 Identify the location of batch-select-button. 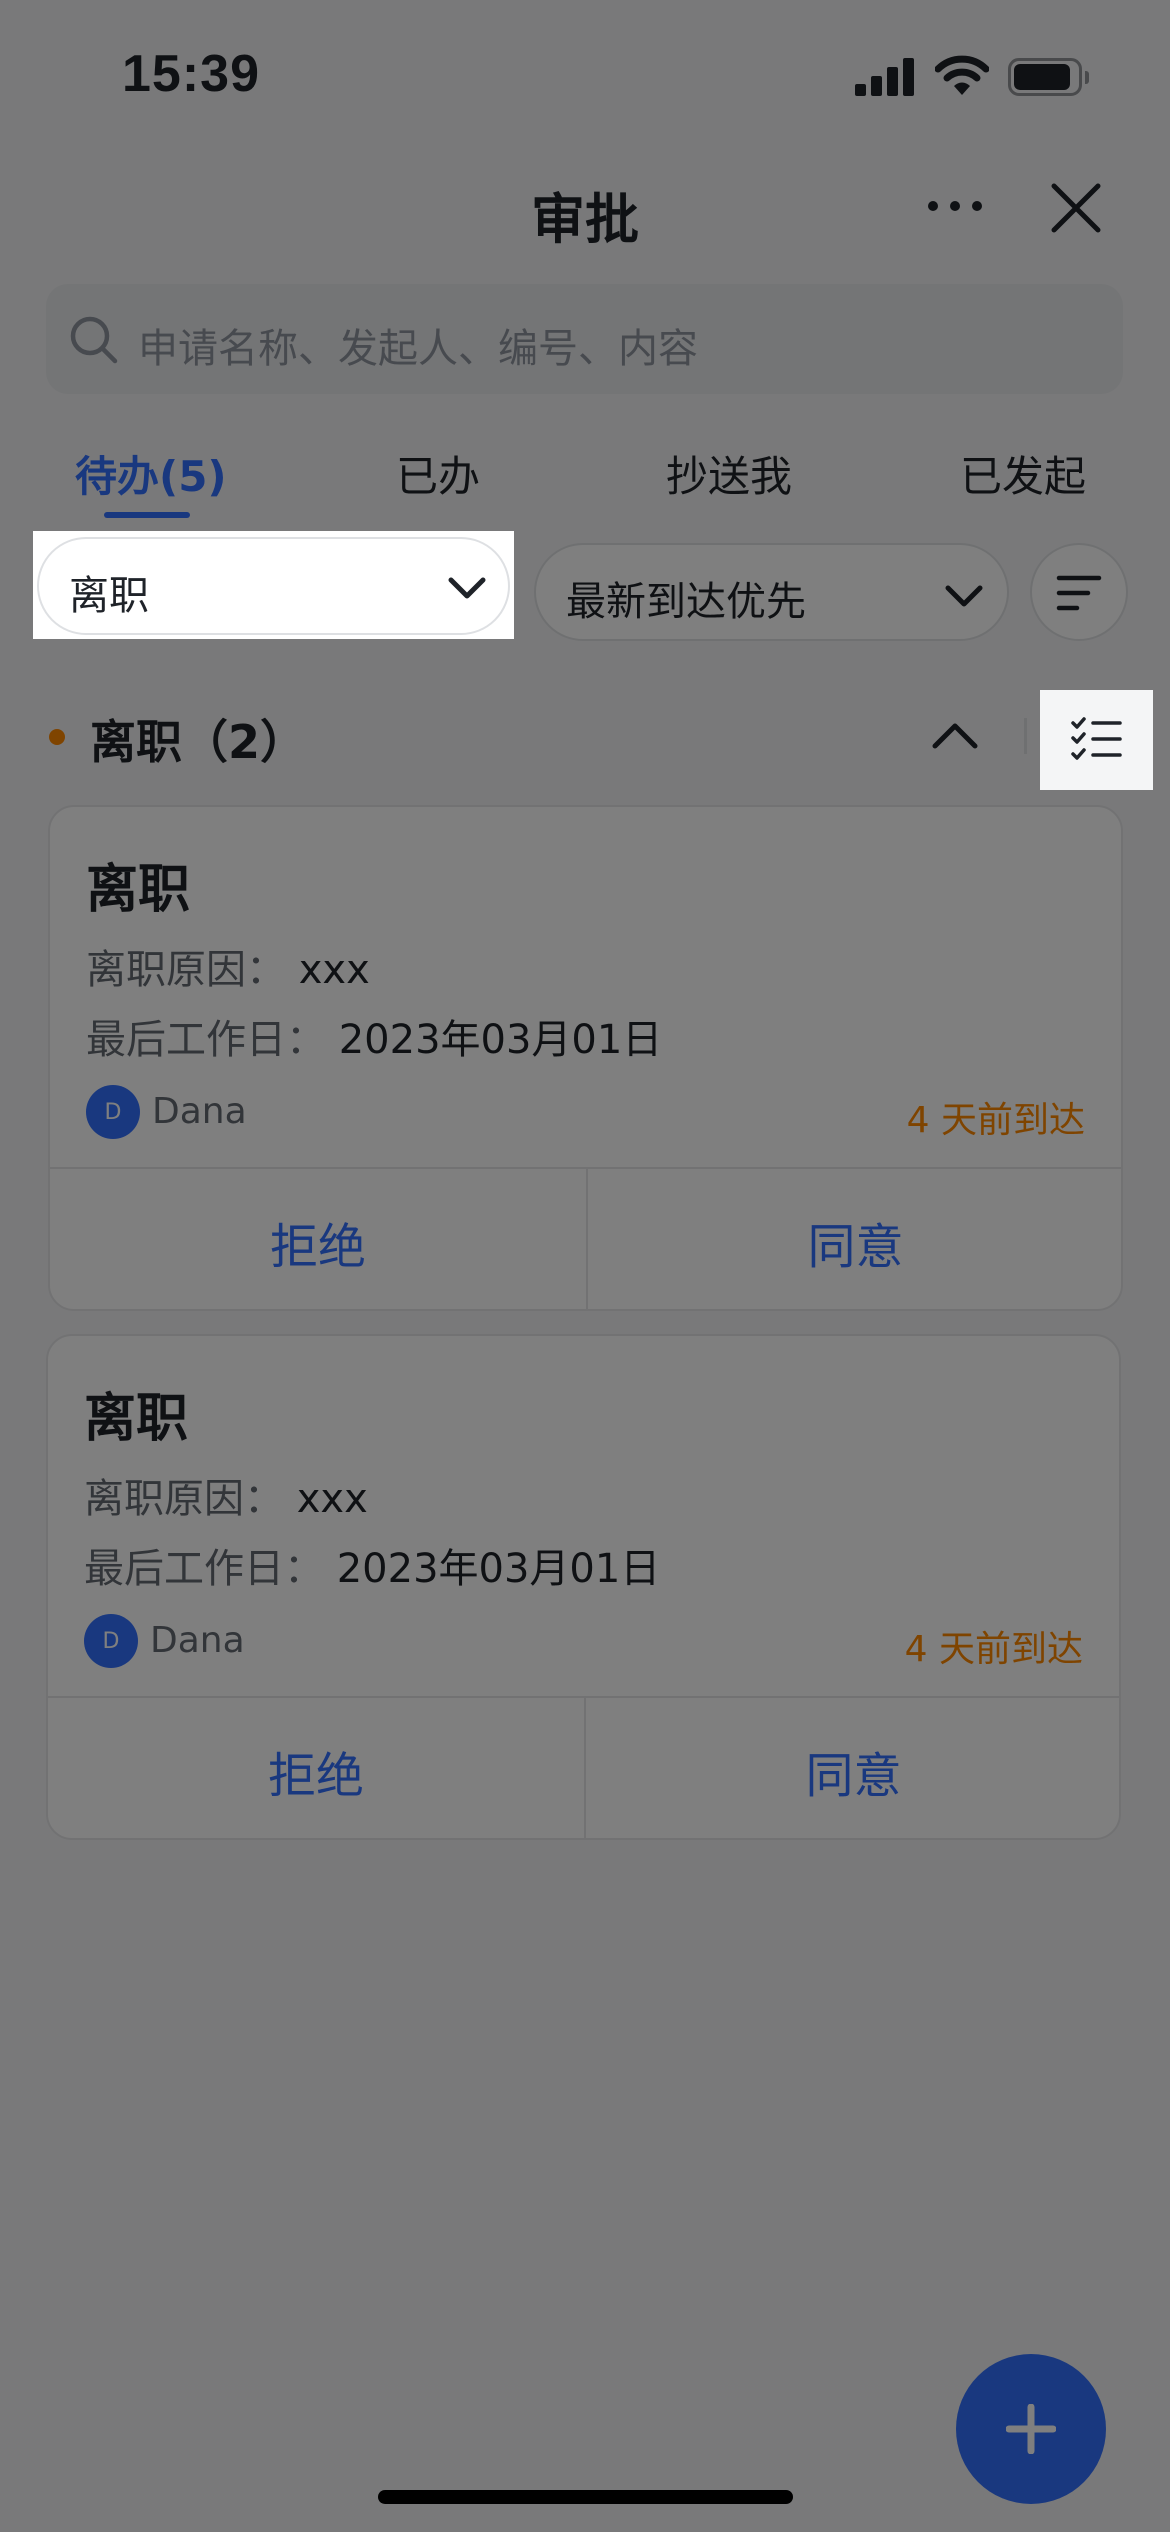
(1096, 740).